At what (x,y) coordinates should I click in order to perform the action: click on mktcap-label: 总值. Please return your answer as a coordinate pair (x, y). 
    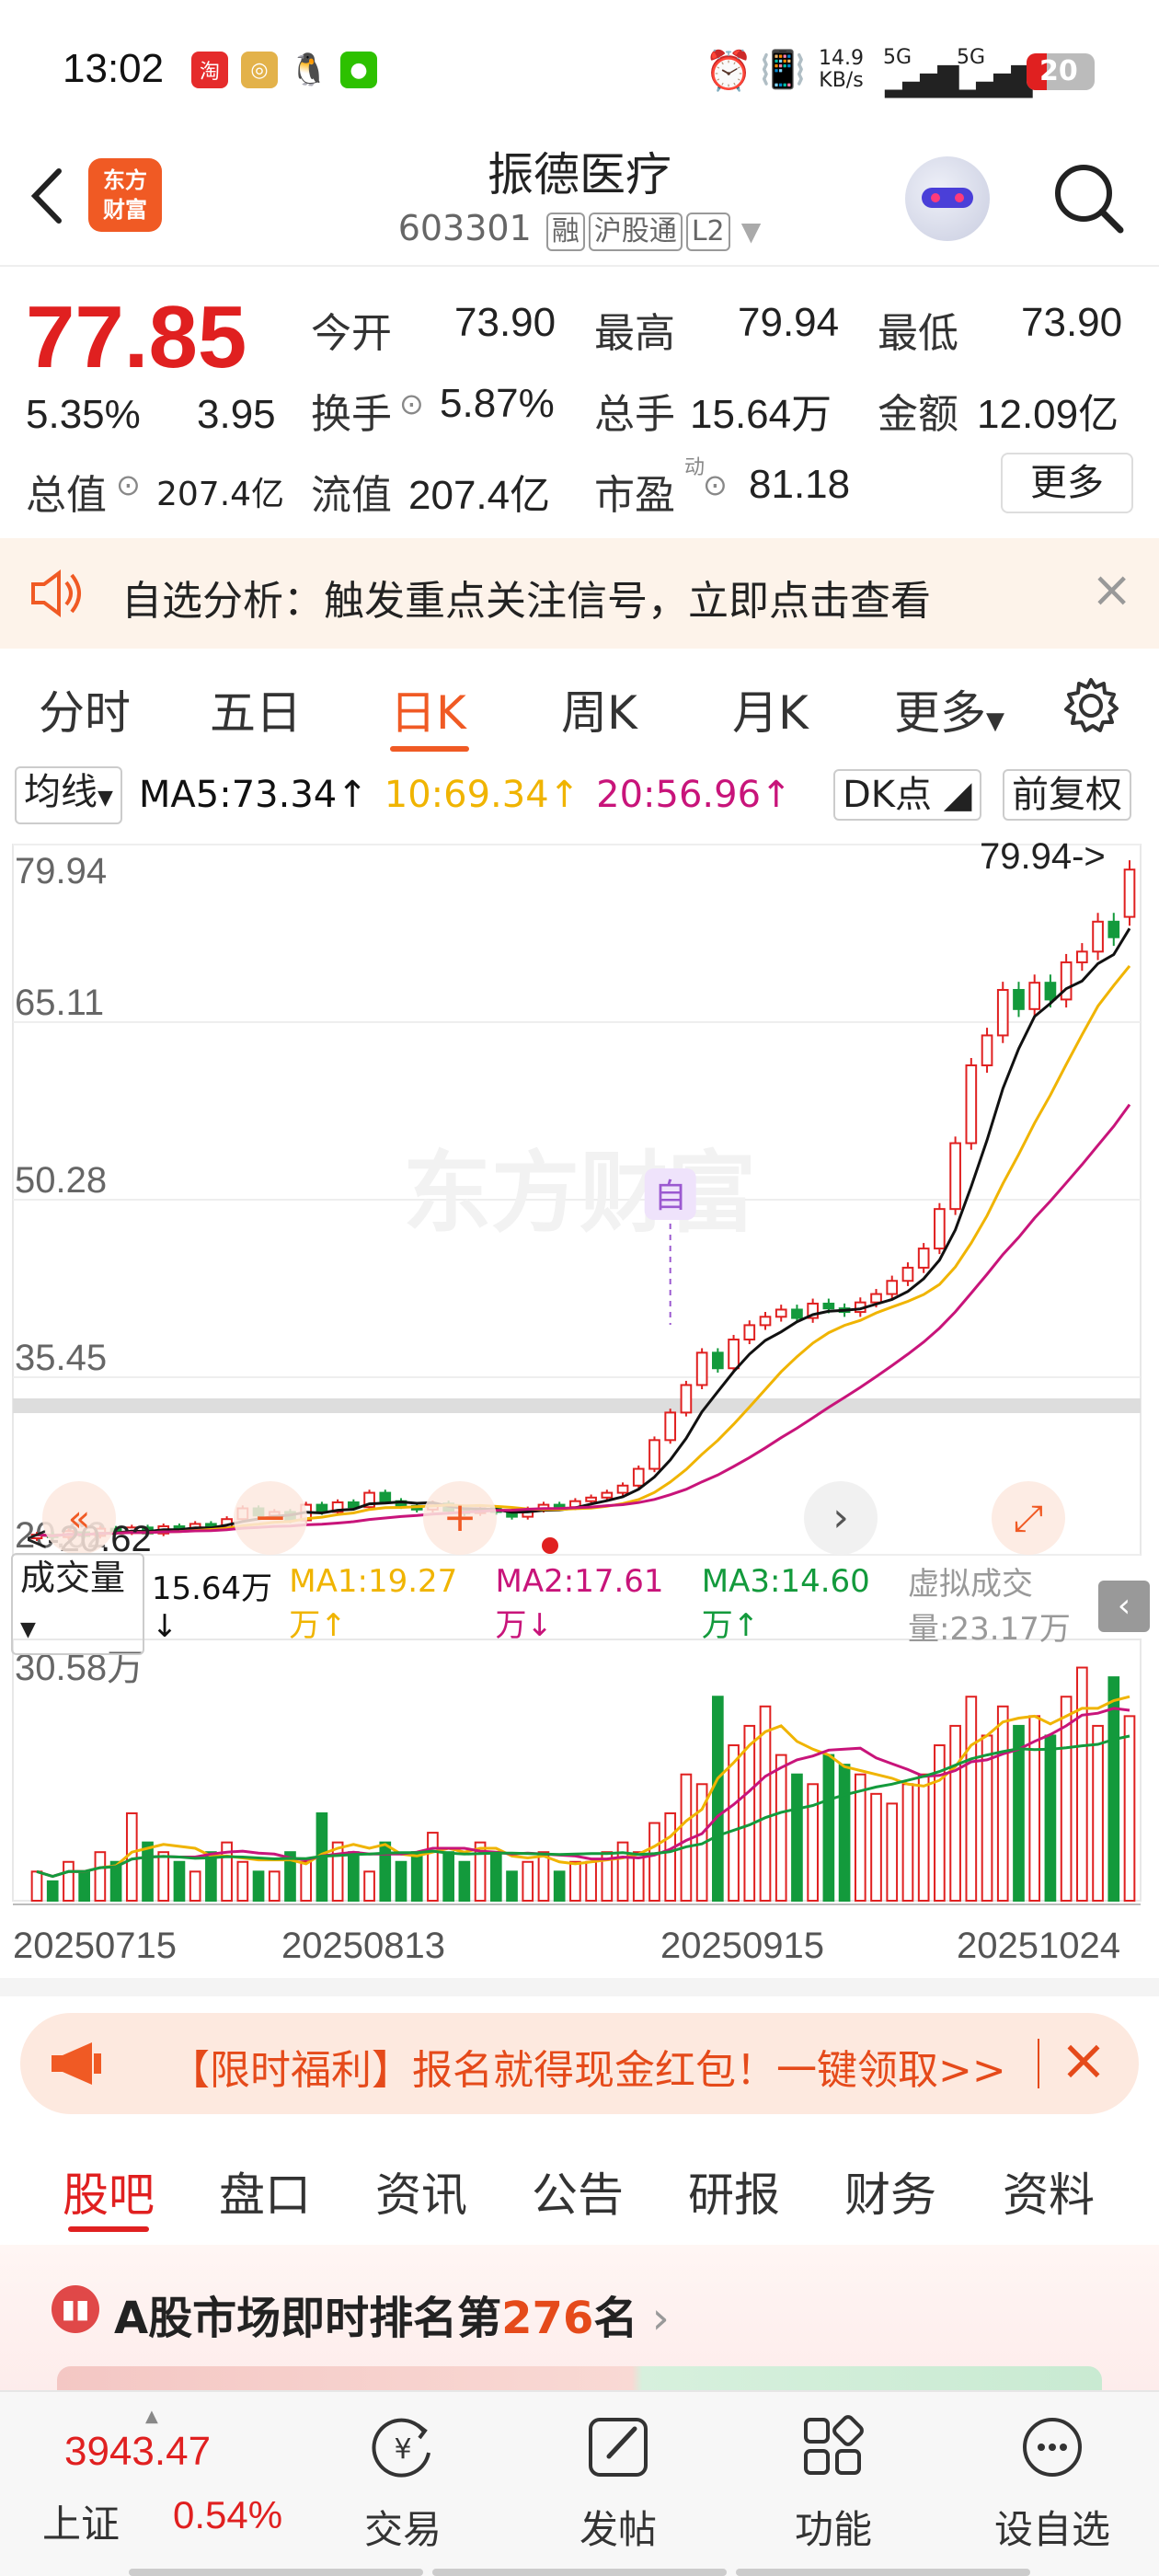
    Looking at the image, I should click on (66, 495).